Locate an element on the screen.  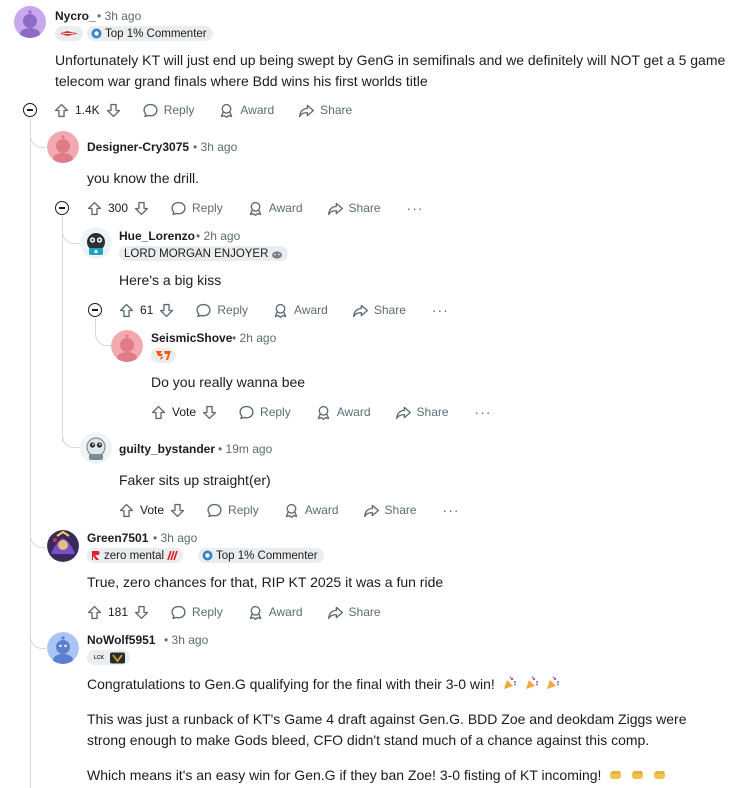
vote-controls: 181 is located at coordinates (118, 612).